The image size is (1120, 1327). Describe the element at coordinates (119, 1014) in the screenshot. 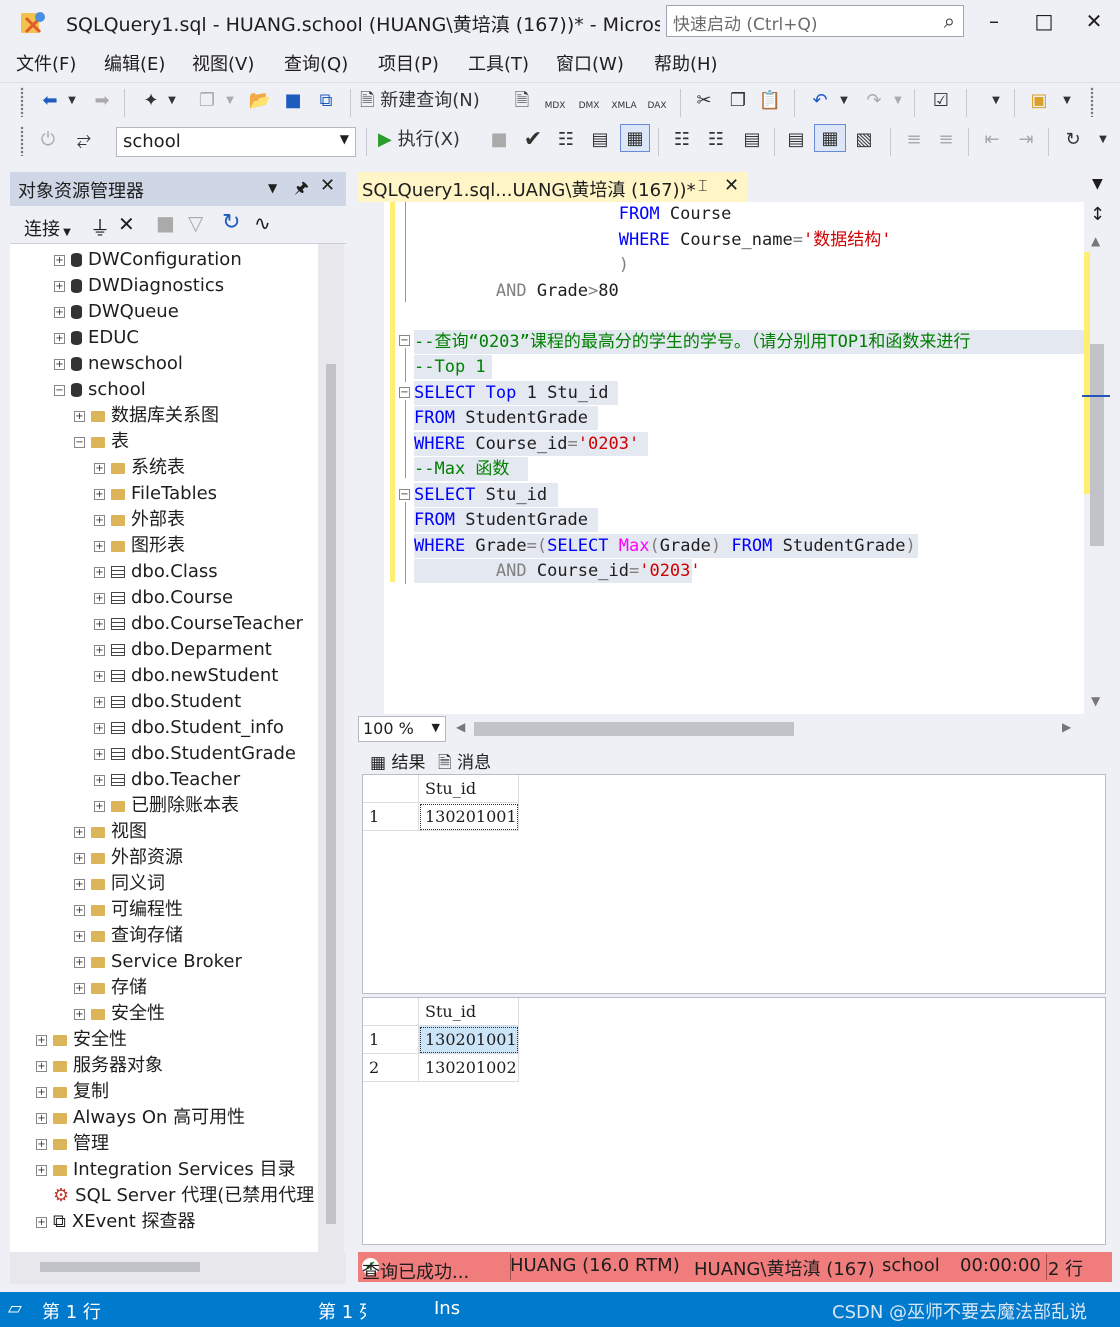

I see `tree-node: + 安全性` at that location.